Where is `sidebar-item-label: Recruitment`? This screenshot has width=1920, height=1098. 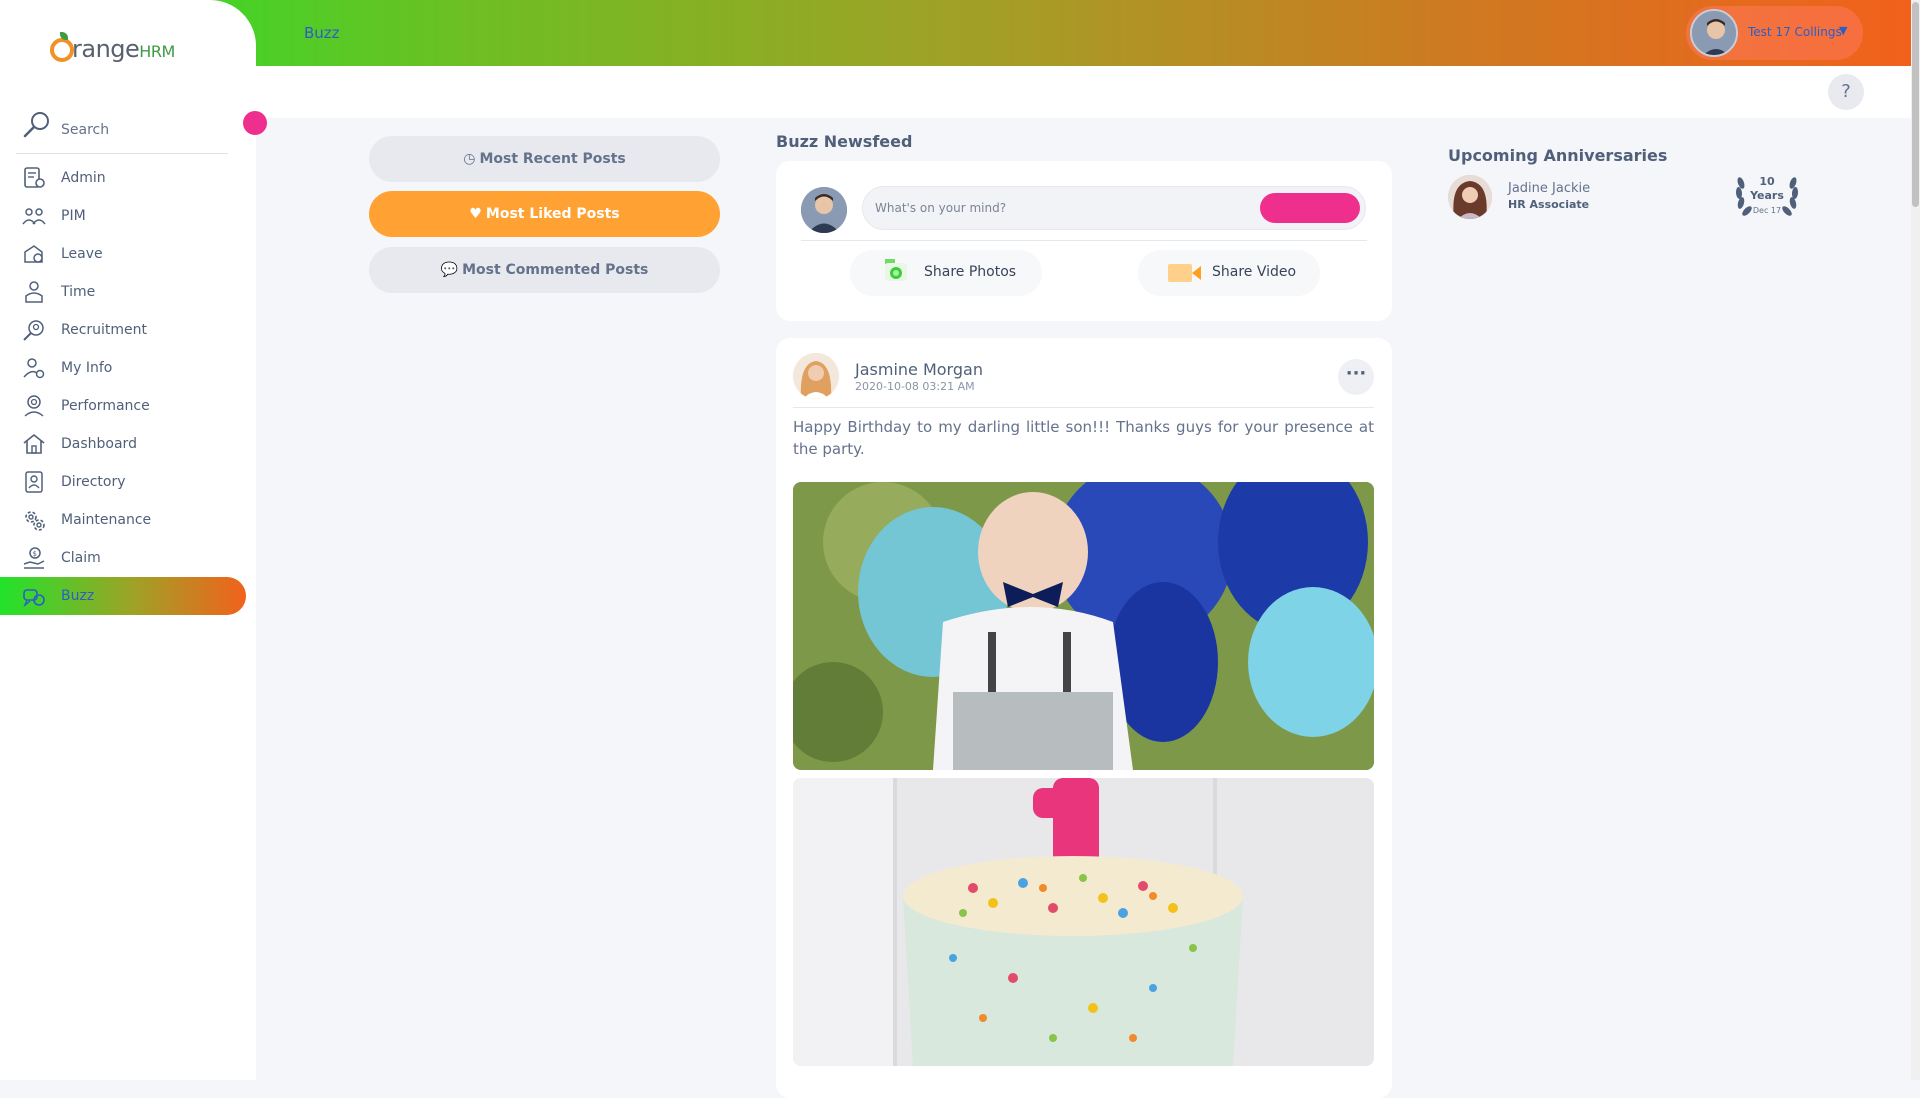 sidebar-item-label: Recruitment is located at coordinates (104, 330).